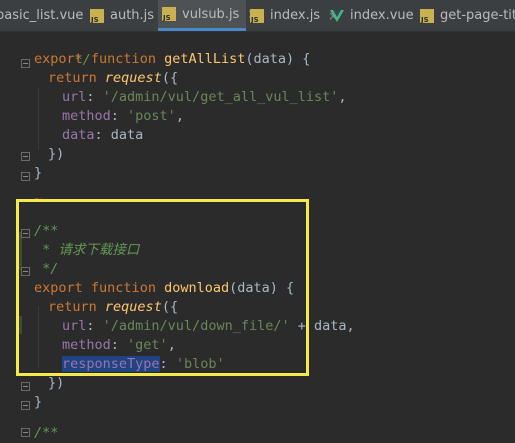 The image size is (515, 443). I want to click on function-call: request, so click(133, 78).